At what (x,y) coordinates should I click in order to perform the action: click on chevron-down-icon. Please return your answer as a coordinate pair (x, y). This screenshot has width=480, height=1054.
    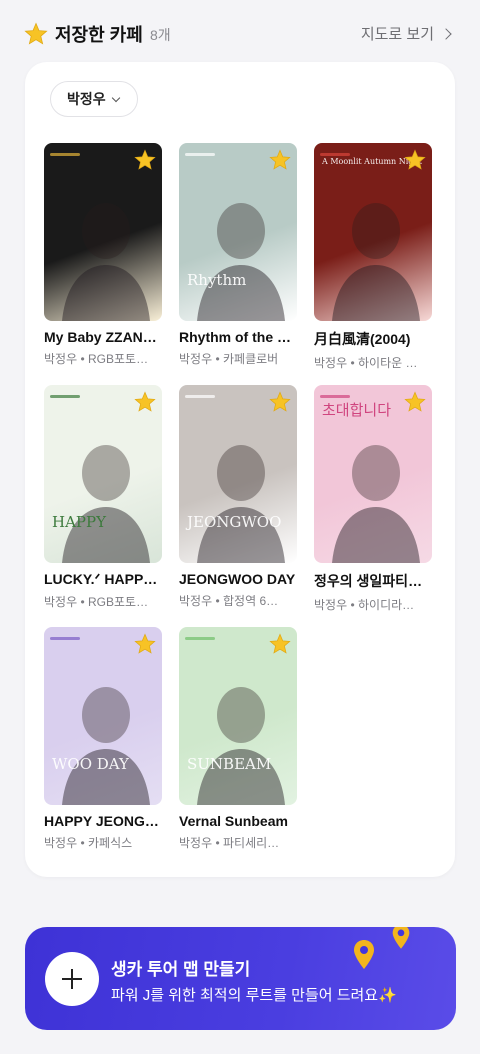
    Looking at the image, I should click on (115, 97).